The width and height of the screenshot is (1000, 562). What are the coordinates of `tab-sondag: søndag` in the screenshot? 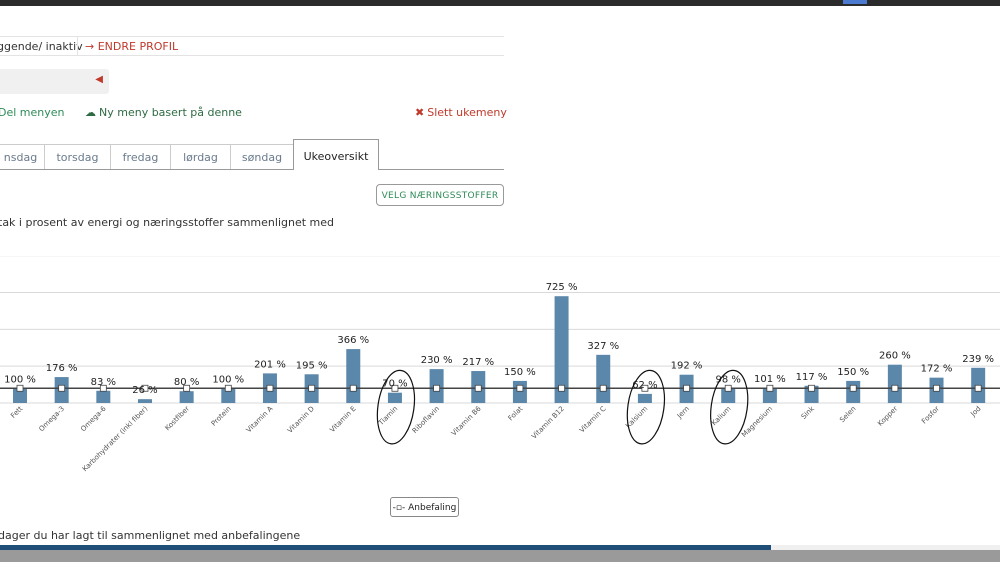 It's located at (262, 156).